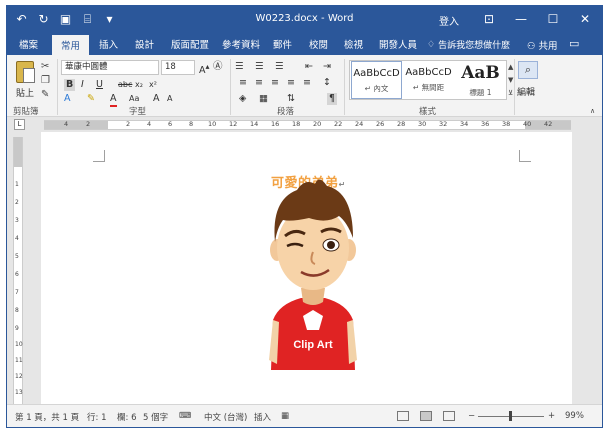  What do you see at coordinates (480, 80) in the screenshot?
I see `style-heading-1: AaB 標題 1` at bounding box center [480, 80].